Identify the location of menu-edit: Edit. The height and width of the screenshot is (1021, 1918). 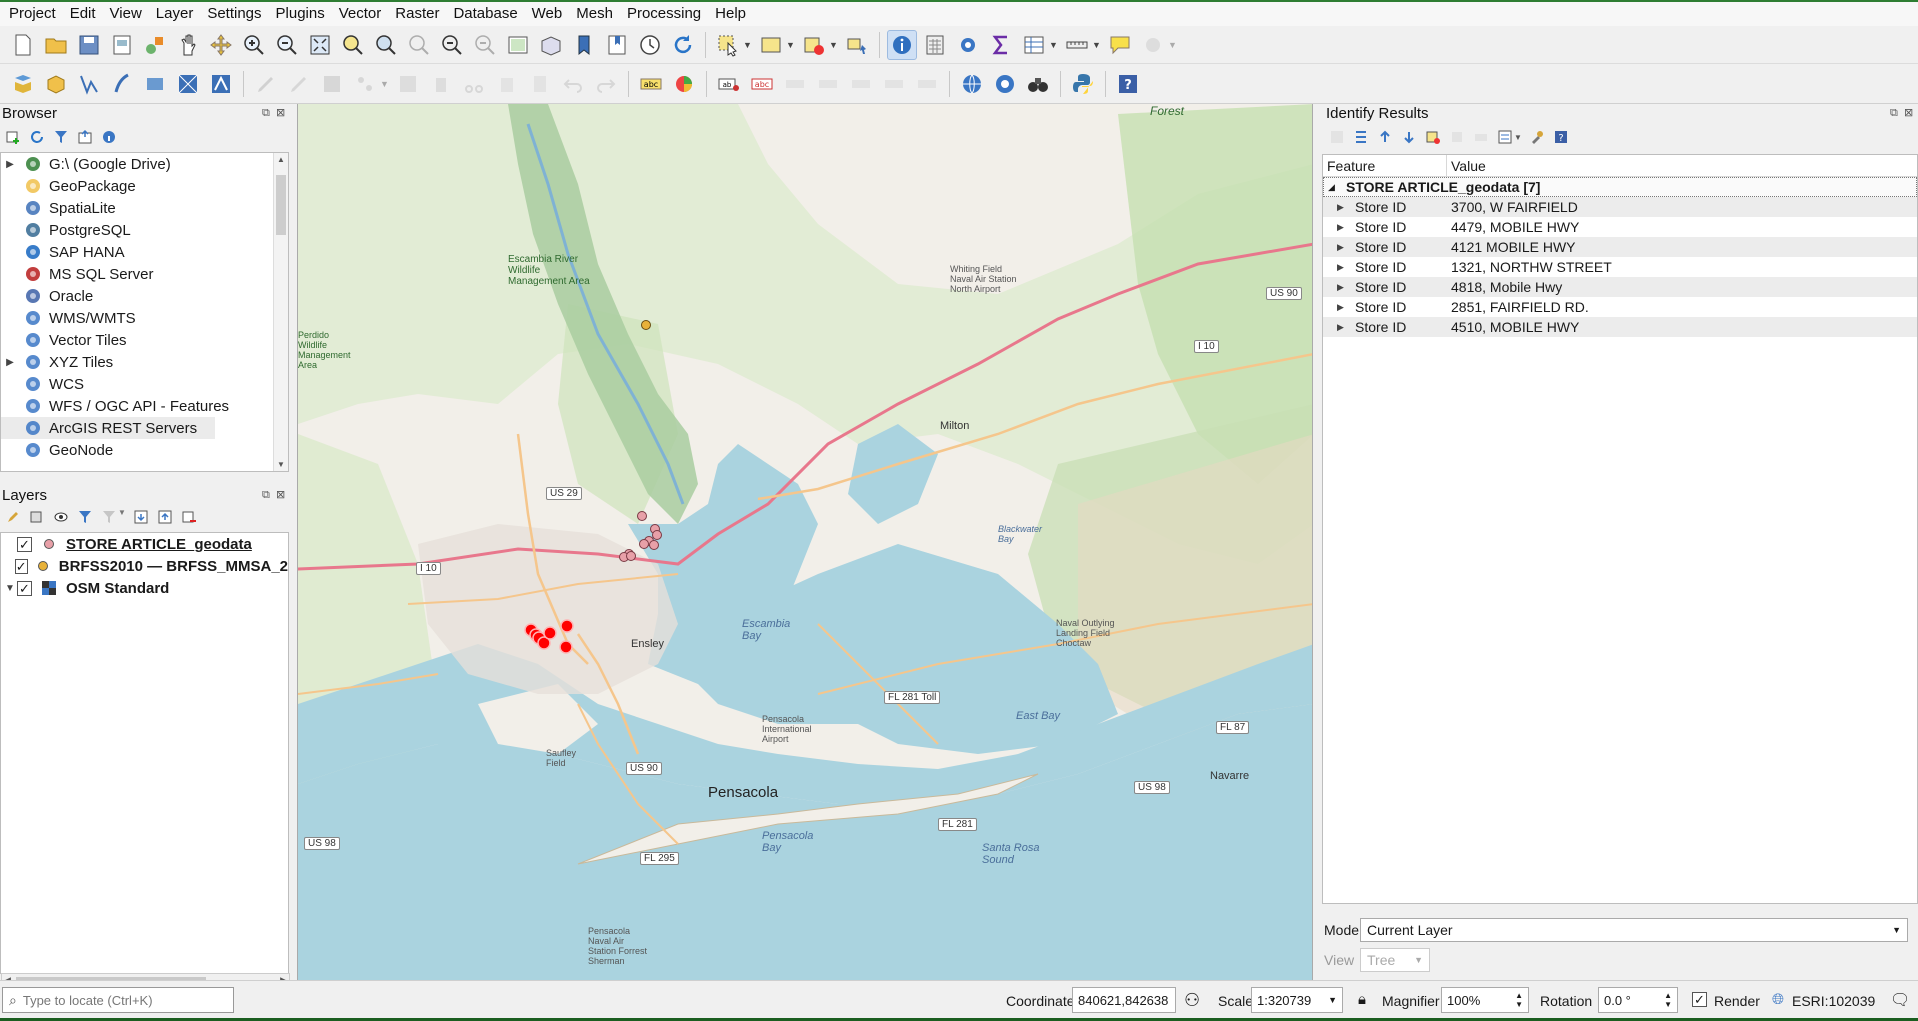
(83, 14).